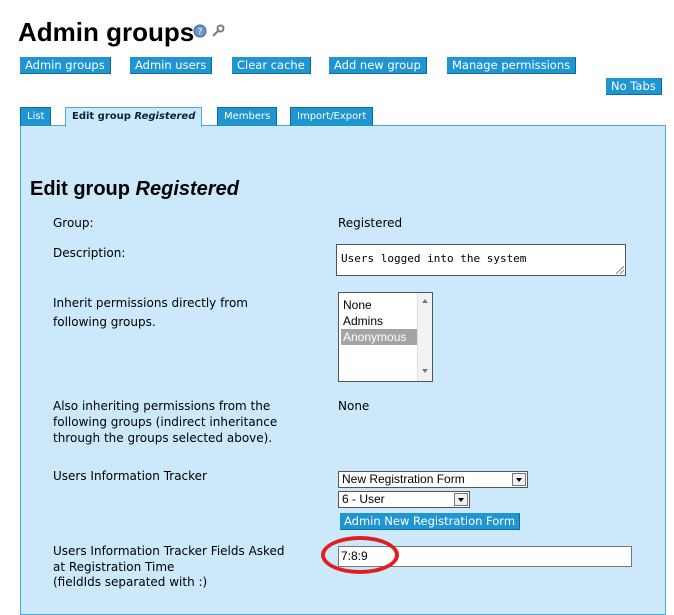 The width and height of the screenshot is (674, 615). What do you see at coordinates (169, 551) in the screenshot?
I see `fields-label-line1: Users Information Tracker Fields Asked` at bounding box center [169, 551].